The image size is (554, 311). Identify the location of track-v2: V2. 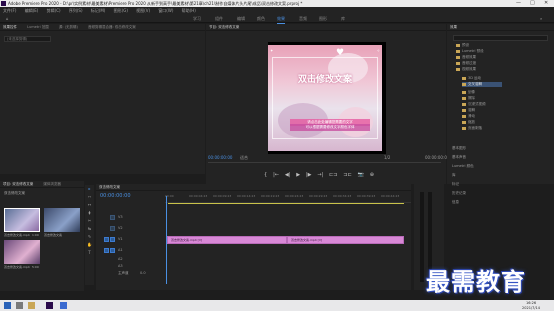
(120, 228).